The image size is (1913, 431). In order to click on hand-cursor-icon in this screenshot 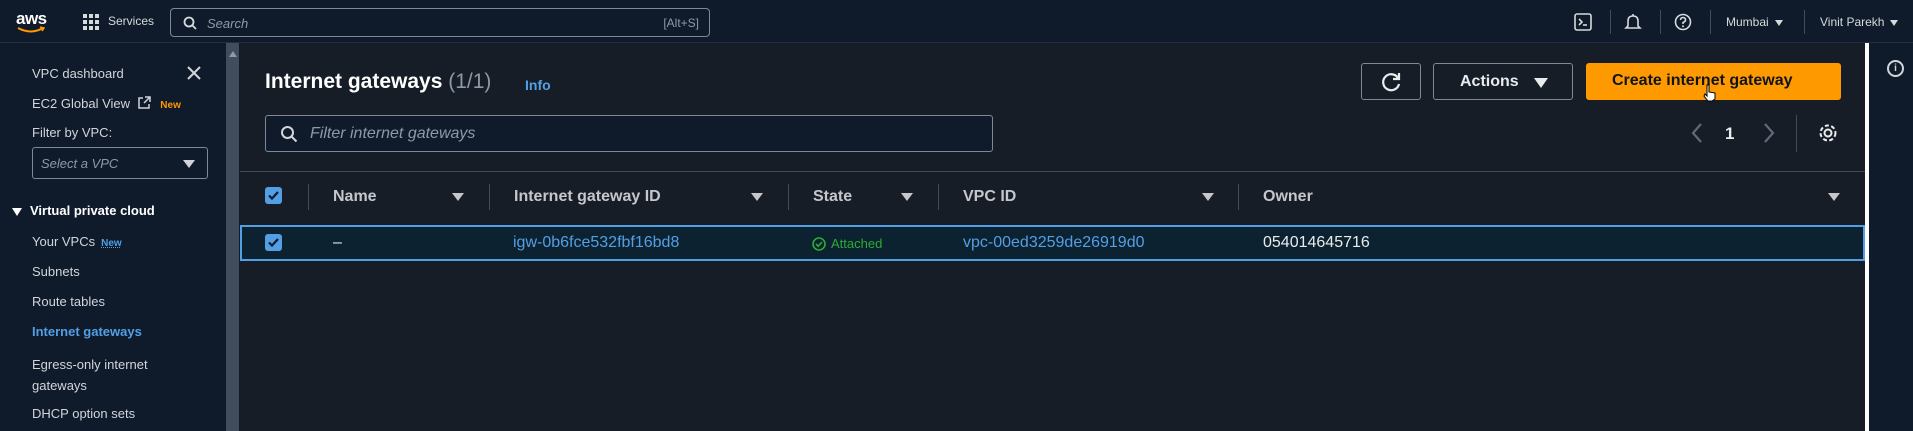, I will do `click(1709, 93)`.